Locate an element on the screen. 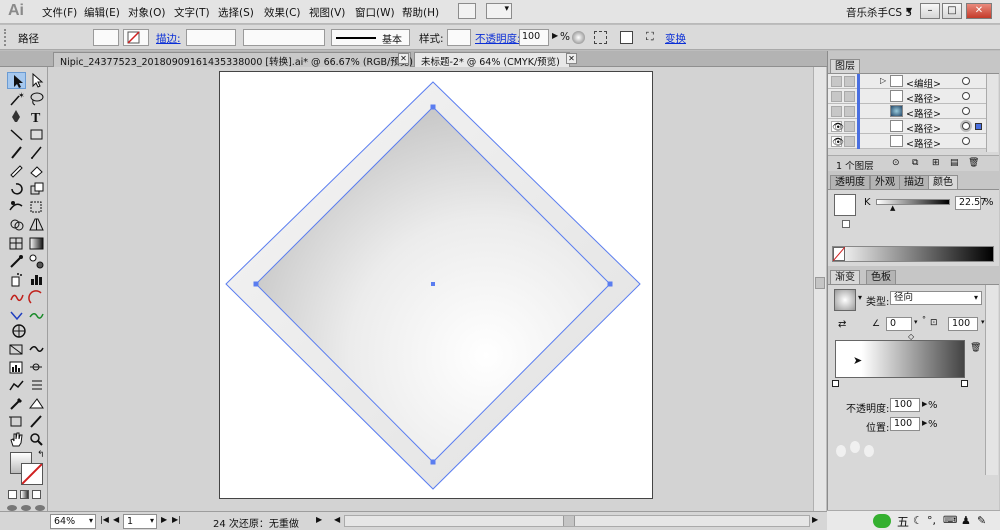 The image size is (1000, 530). fill-swatch is located at coordinates (106, 37).